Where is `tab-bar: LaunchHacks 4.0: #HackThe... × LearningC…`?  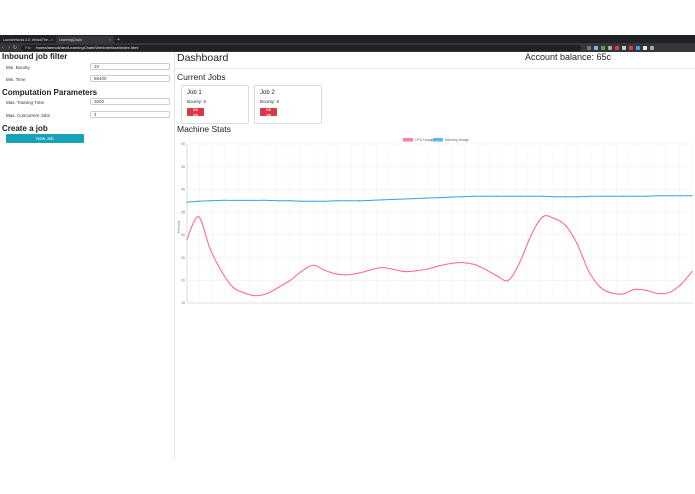
tab-bar: LaunchHacks 4.0: #HackThe... × LearningC… is located at coordinates (347, 39).